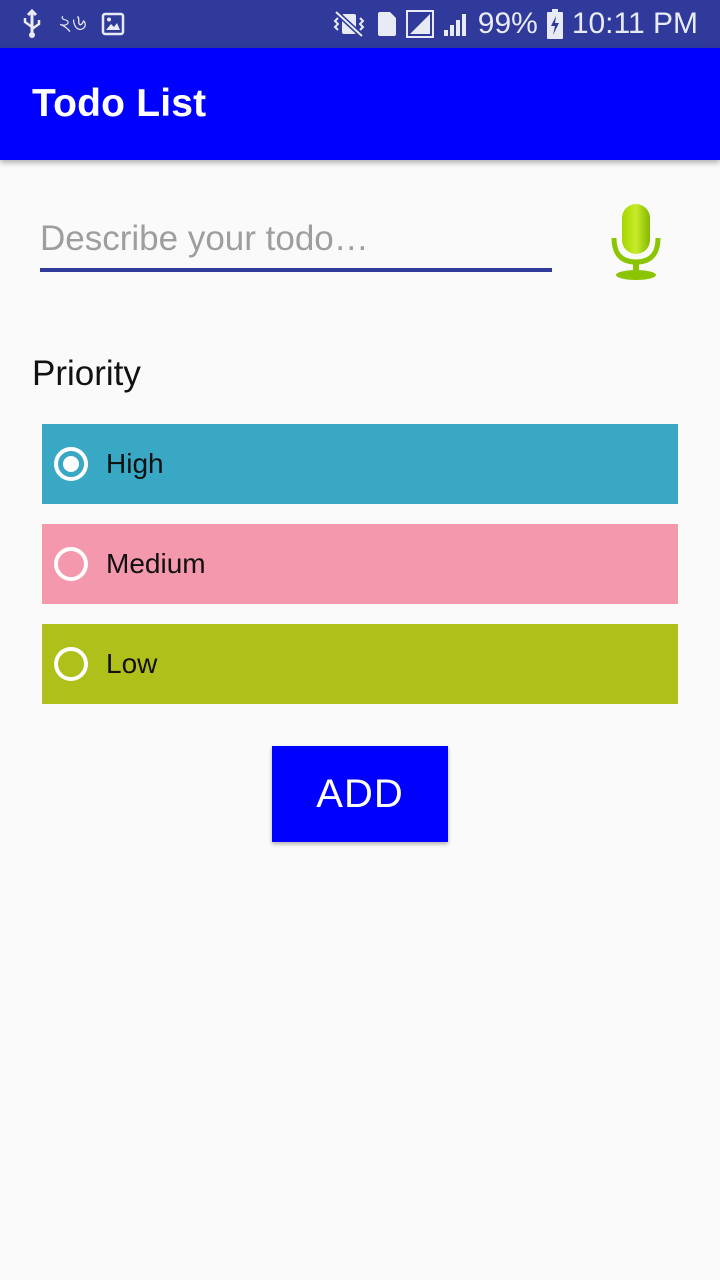  What do you see at coordinates (71, 464) in the screenshot?
I see `radio-button-high` at bounding box center [71, 464].